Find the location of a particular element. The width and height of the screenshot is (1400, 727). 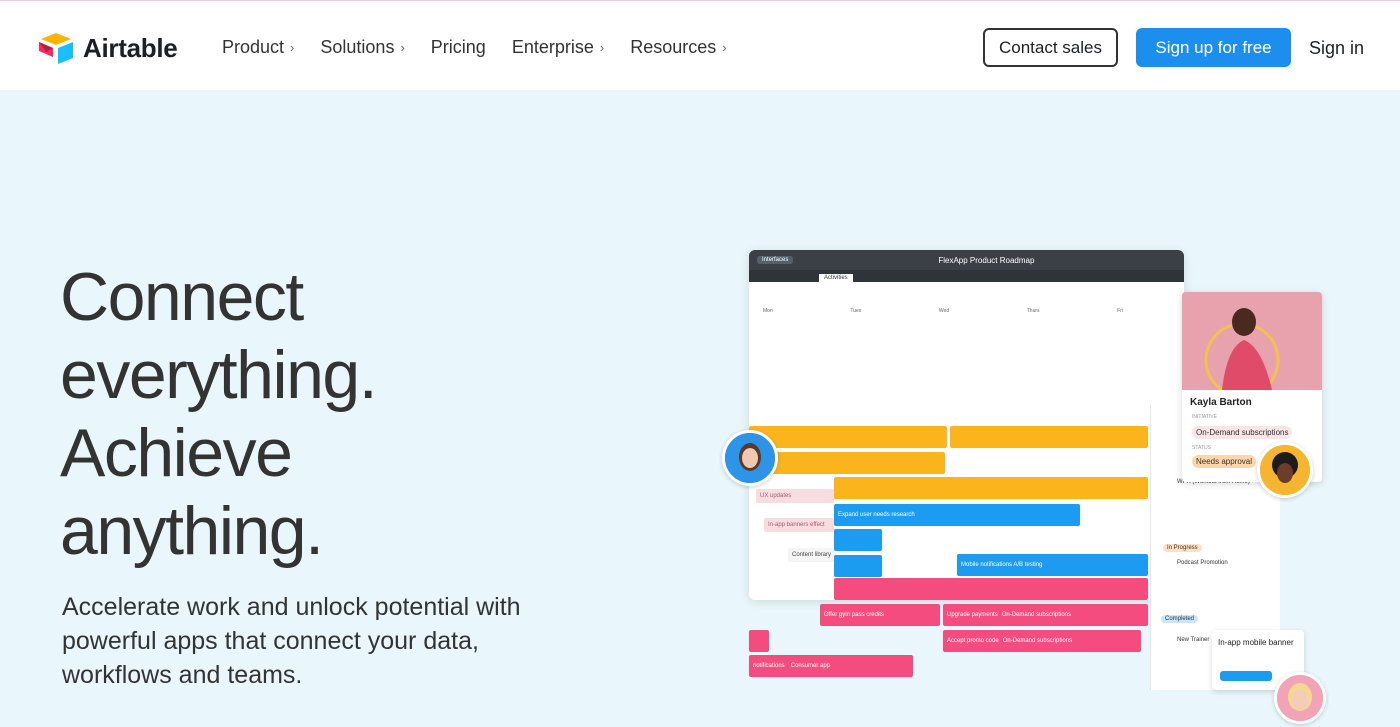

gantt-bar: Content library is located at coordinates (811, 555).